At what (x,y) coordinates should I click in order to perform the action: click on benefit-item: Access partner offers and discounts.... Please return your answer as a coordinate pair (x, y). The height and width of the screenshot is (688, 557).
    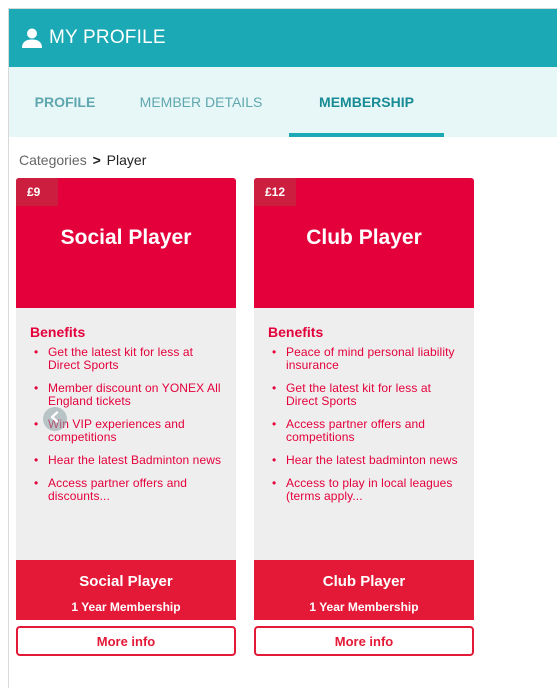
    Looking at the image, I should click on (127, 490).